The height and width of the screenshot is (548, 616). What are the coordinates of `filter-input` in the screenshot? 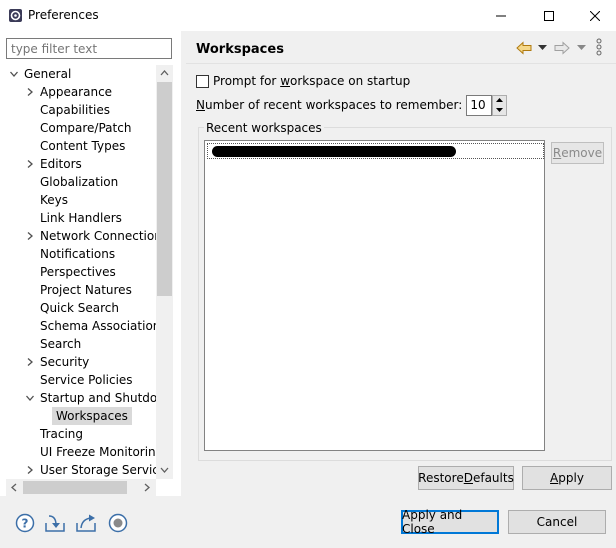 It's located at (89, 48).